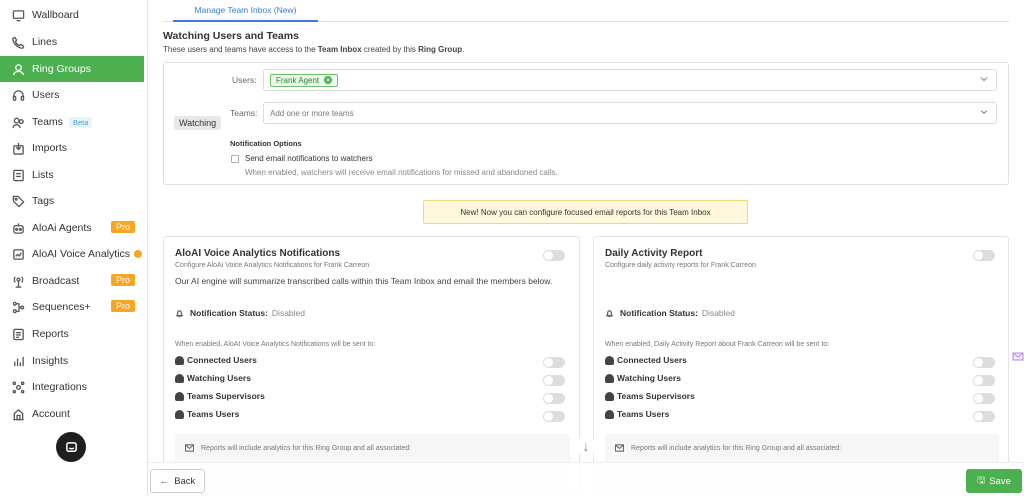 This screenshot has width=1024, height=496. Describe the element at coordinates (1018, 356) in the screenshot. I see `envelope-icon` at that location.